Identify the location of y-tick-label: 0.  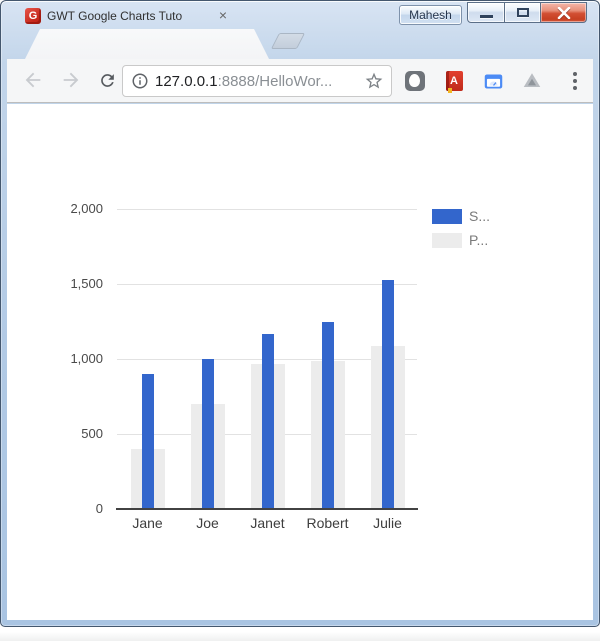
(99, 508).